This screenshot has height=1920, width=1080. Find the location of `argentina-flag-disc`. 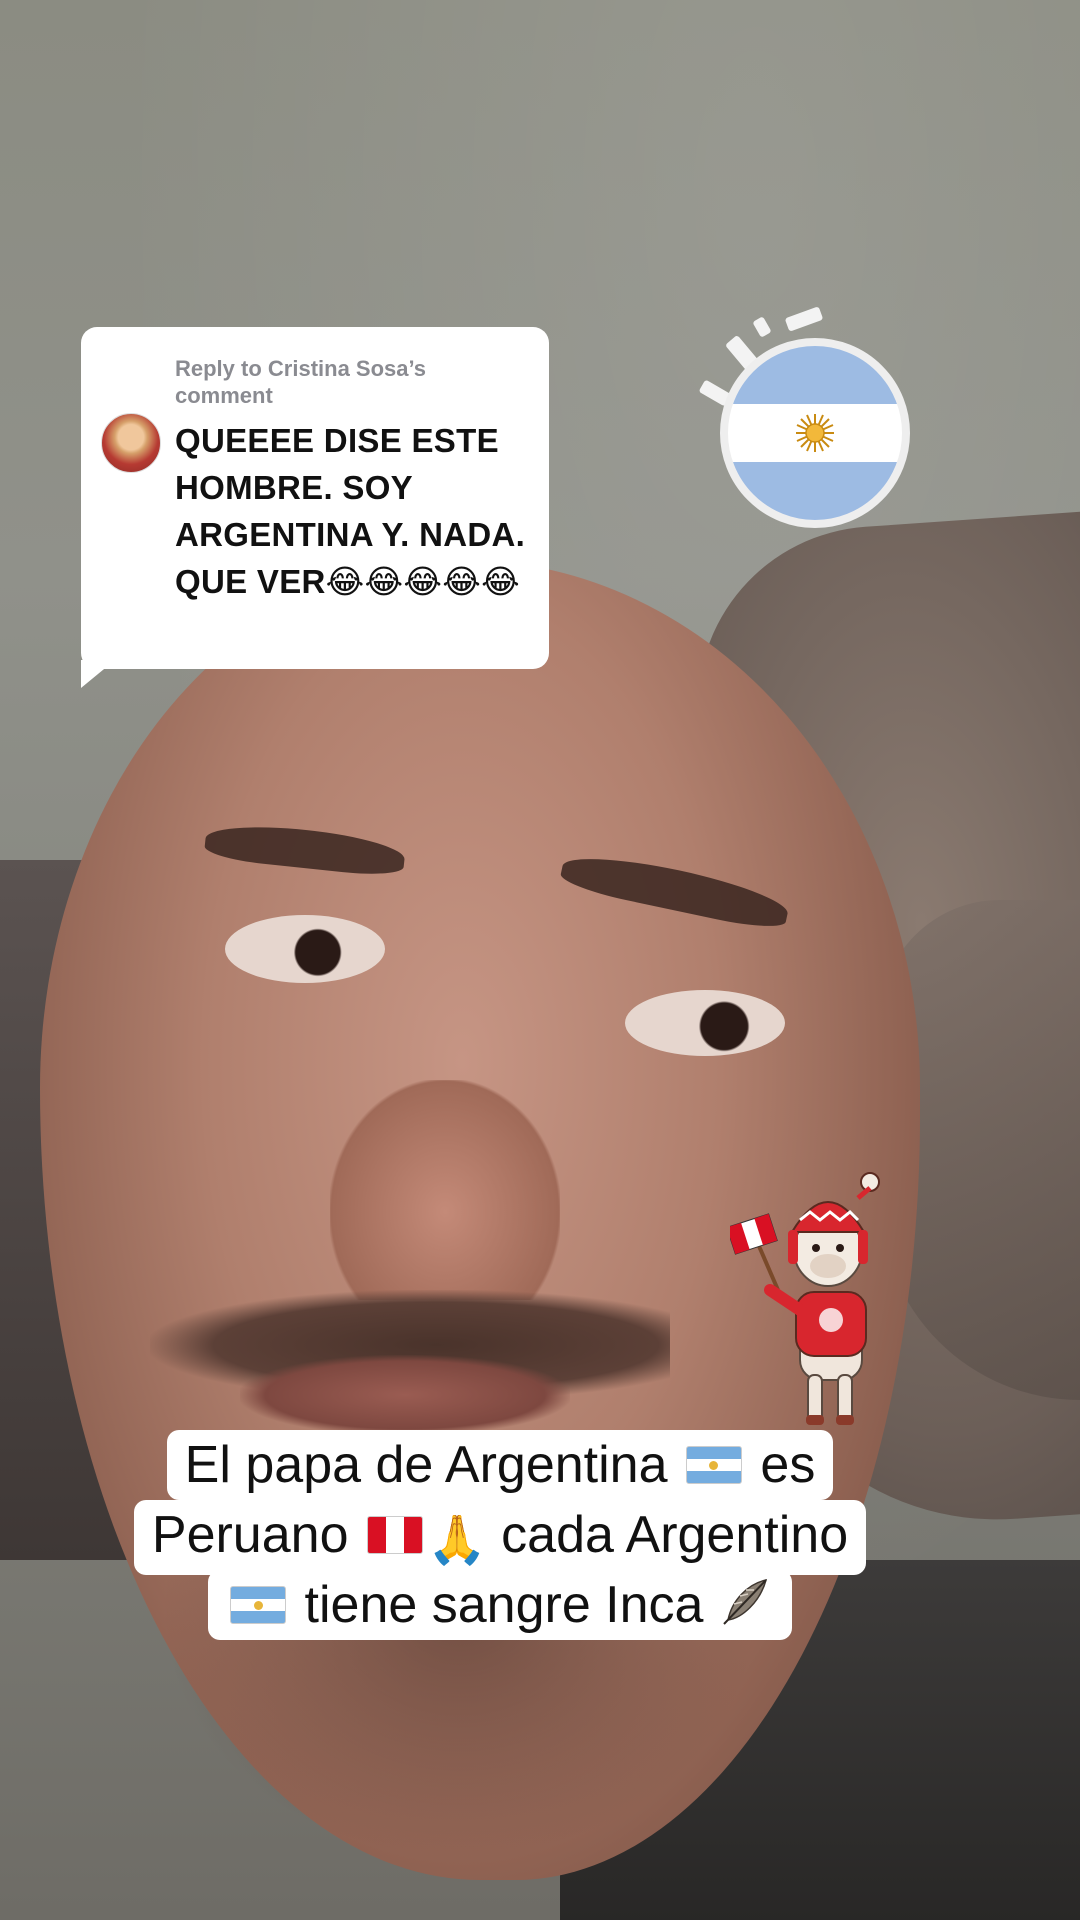

argentina-flag-disc is located at coordinates (815, 433).